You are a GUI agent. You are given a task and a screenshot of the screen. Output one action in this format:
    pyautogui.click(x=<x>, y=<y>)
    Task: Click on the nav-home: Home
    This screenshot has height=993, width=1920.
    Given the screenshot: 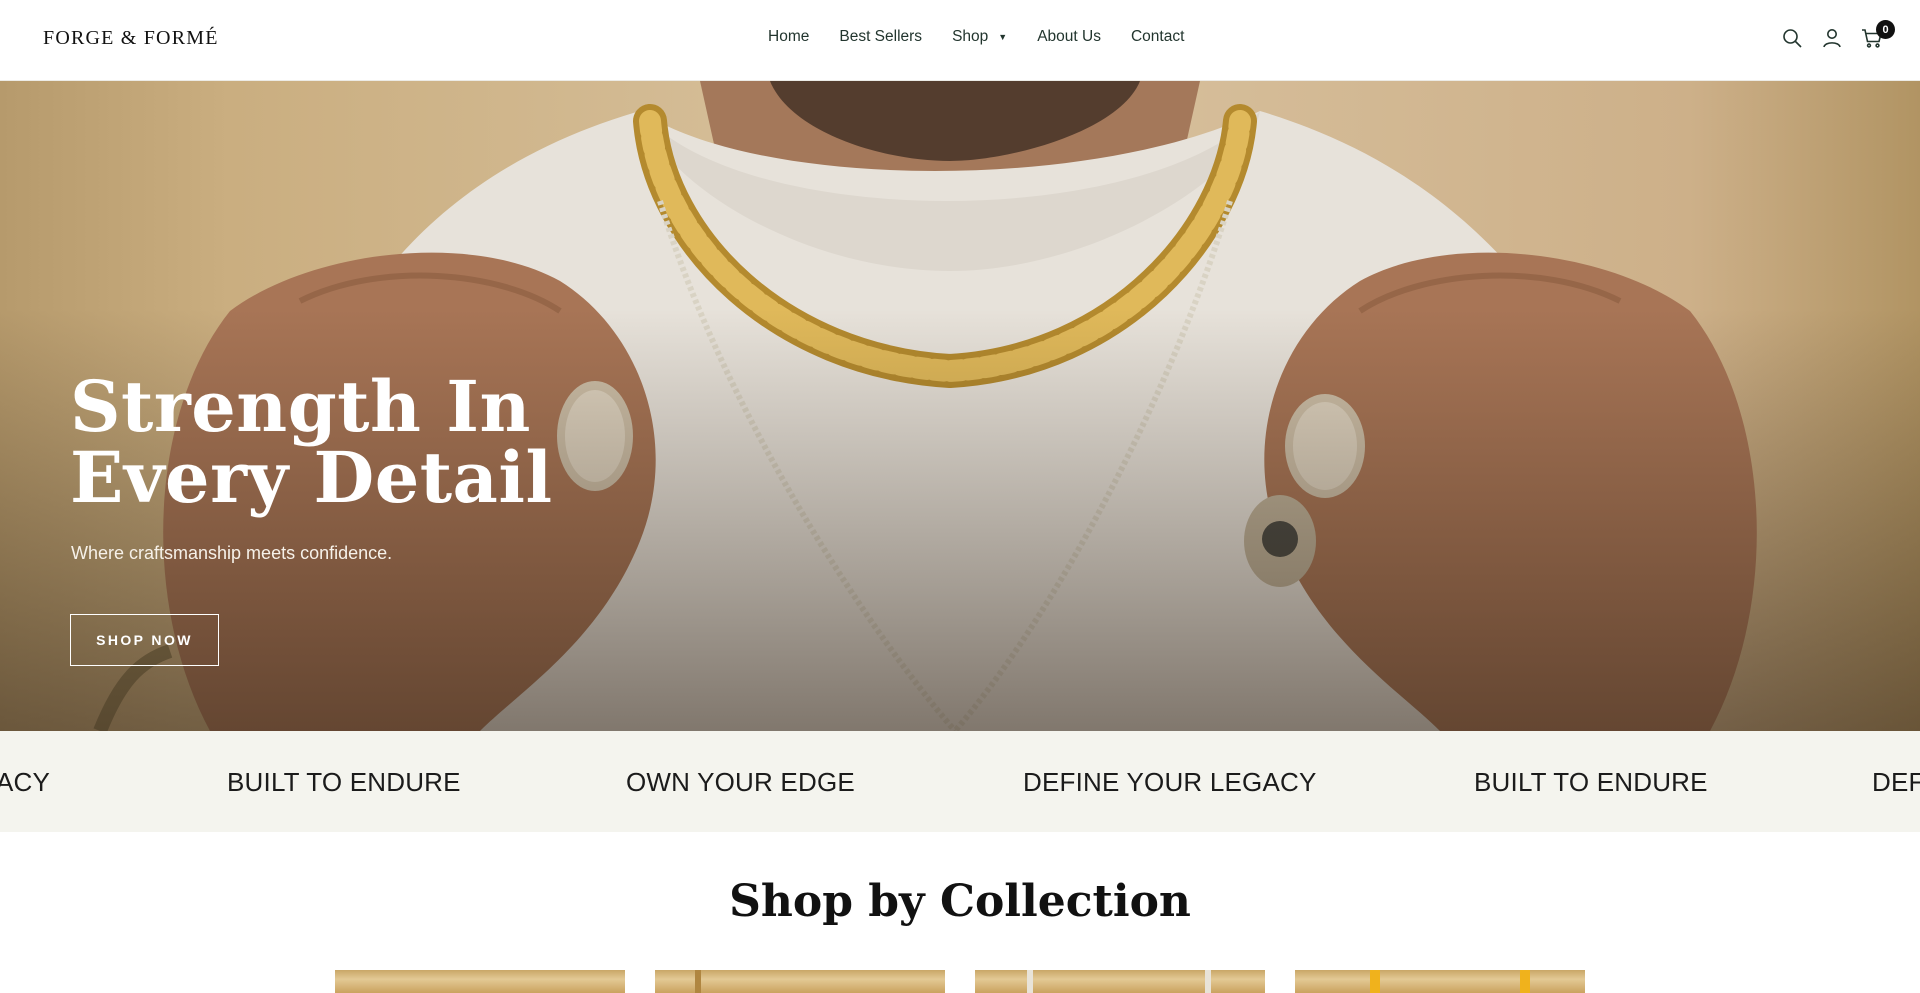 What is the action you would take?
    pyautogui.click(x=788, y=37)
    